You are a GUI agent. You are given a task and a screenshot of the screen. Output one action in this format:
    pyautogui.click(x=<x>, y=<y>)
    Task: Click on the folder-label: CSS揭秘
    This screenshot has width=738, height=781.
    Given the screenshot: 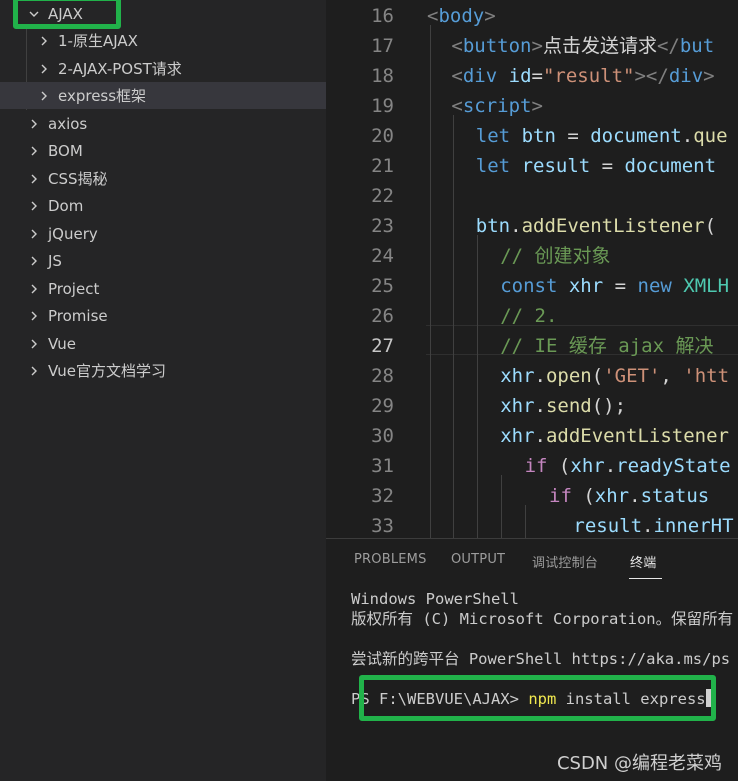 What is the action you would take?
    pyautogui.click(x=78, y=179)
    